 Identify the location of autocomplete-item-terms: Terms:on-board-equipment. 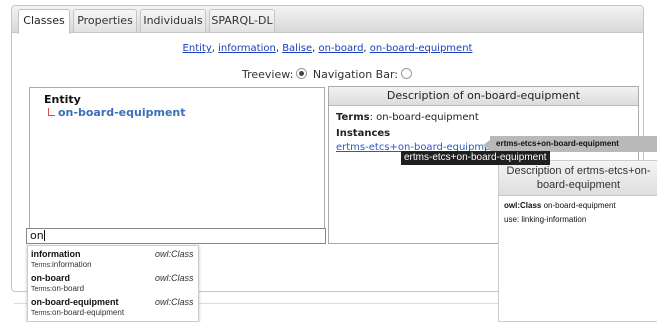
(77, 312).